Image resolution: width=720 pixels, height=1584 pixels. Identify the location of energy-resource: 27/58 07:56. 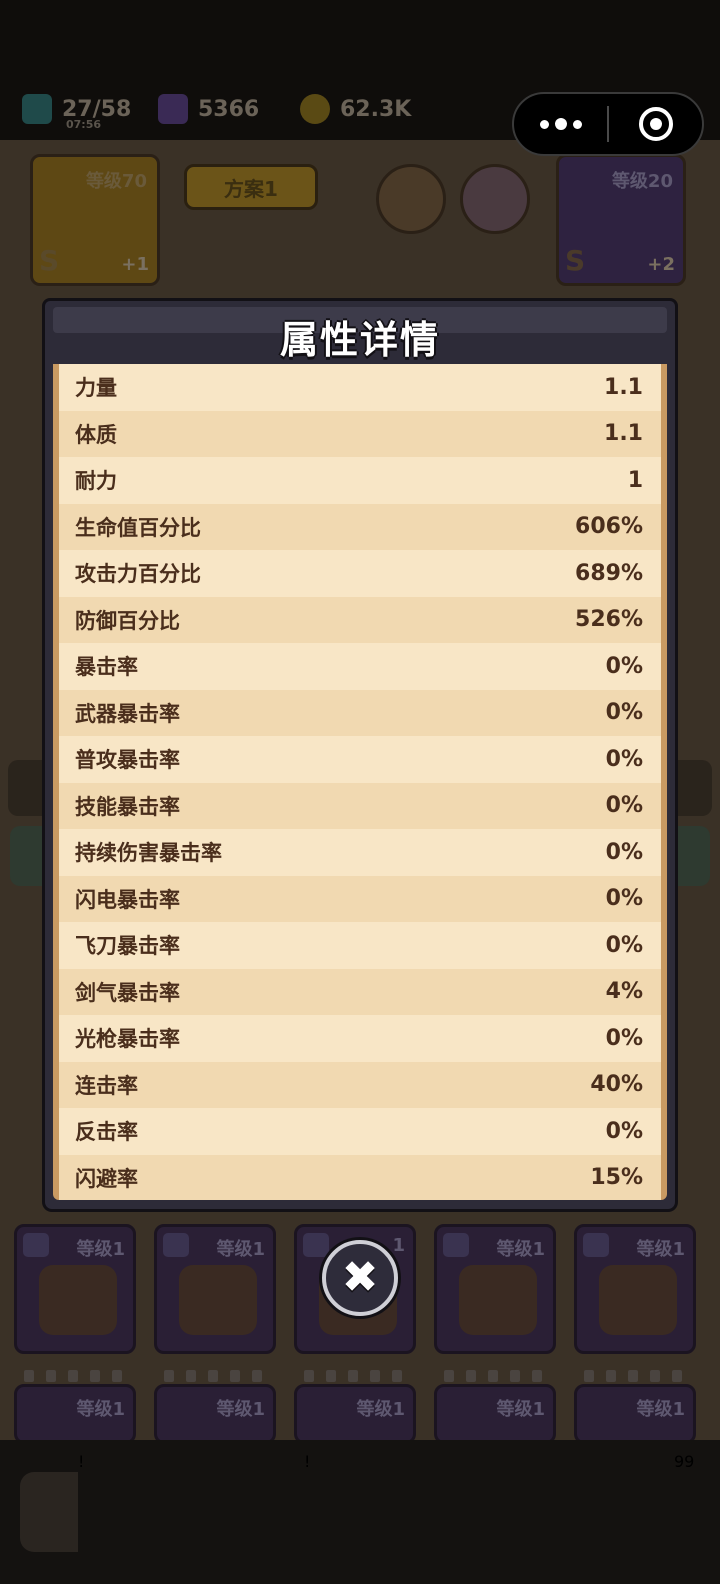
(76, 111).